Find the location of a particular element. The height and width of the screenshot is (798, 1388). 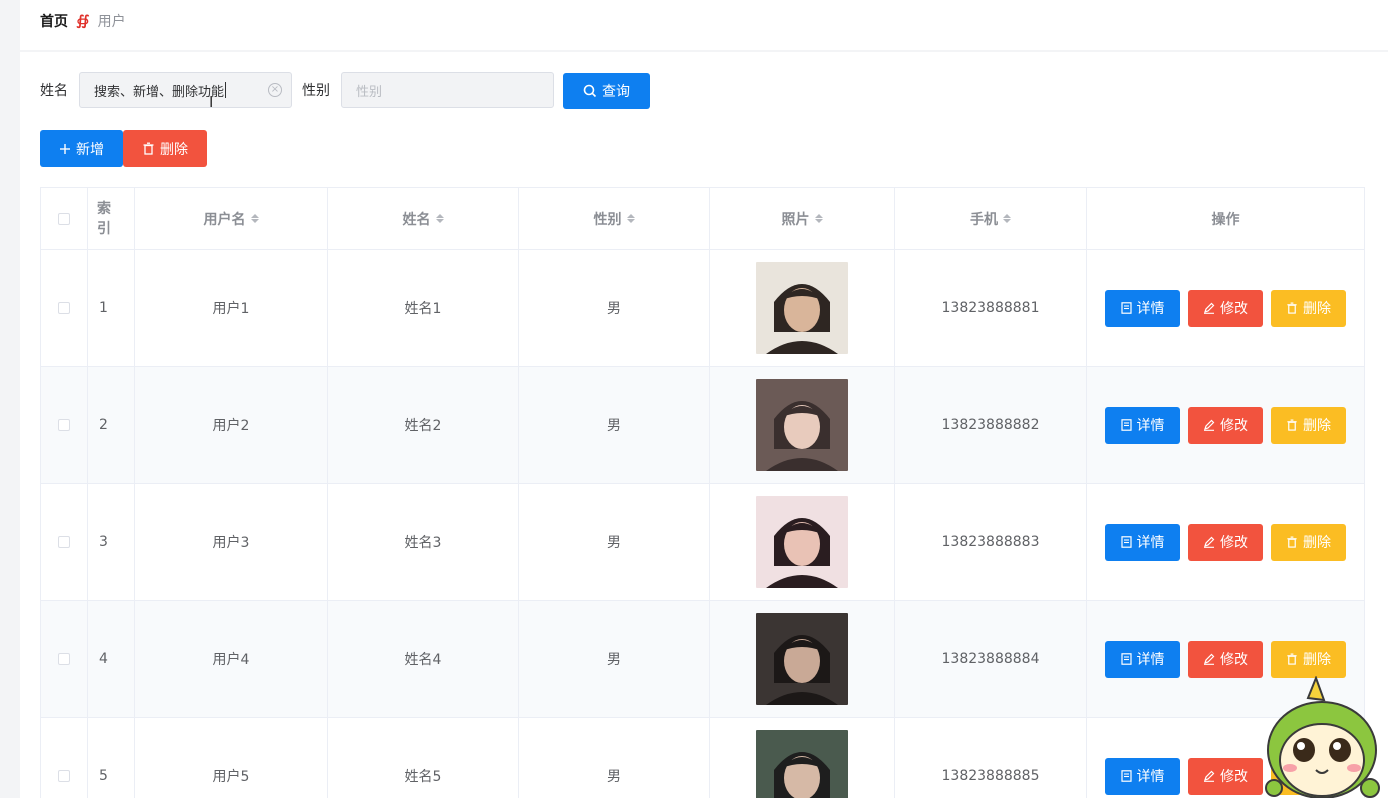

index-cell: 1 is located at coordinates (111, 308).